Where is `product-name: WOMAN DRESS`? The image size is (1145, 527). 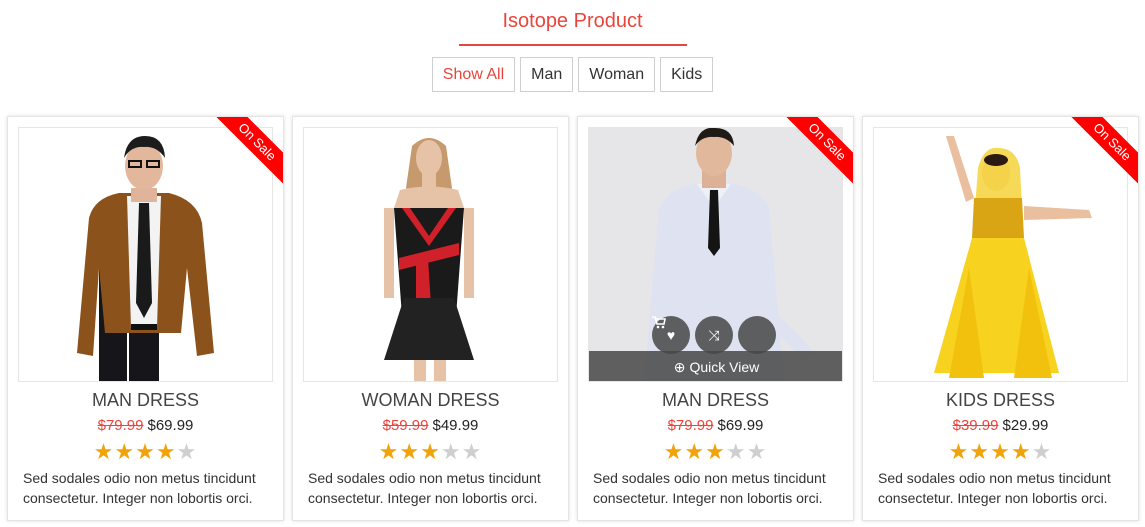
product-name: WOMAN DRESS is located at coordinates (430, 400).